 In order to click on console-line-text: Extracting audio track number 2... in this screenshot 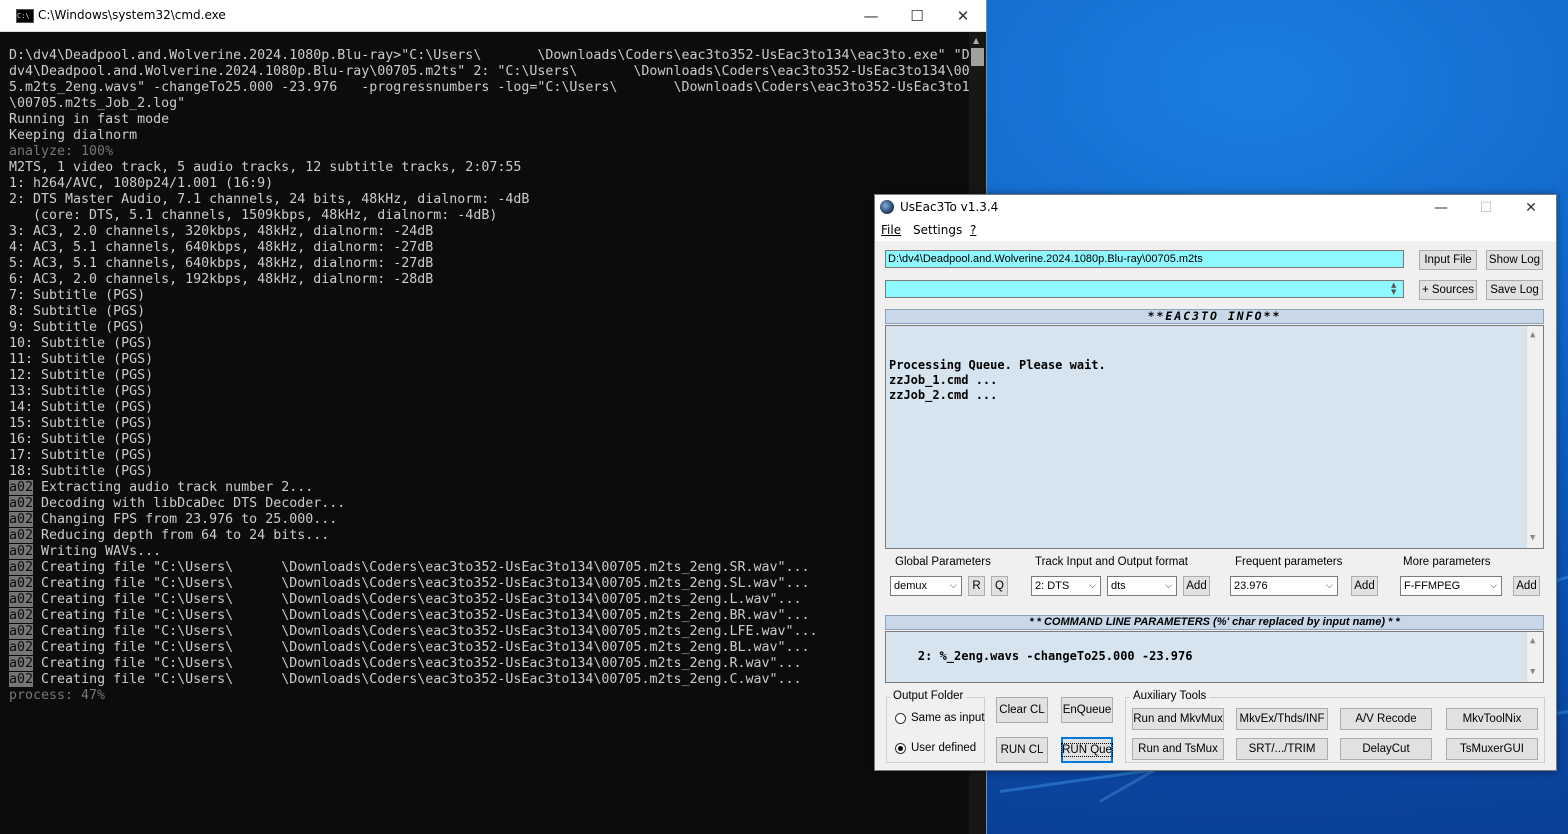, I will do `click(173, 487)`.